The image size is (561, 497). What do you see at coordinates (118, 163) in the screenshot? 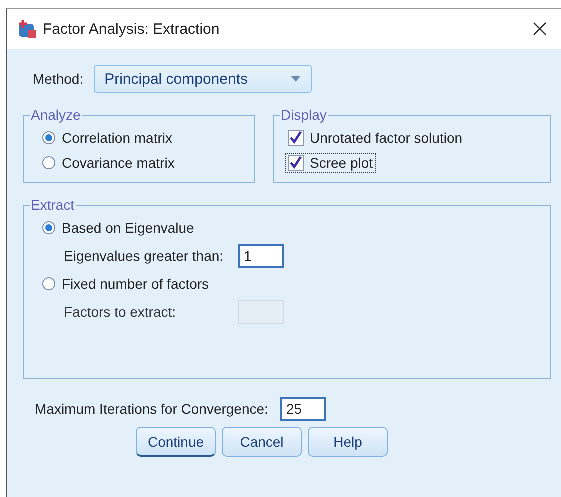
I see `option-label: Covariance matrix` at bounding box center [118, 163].